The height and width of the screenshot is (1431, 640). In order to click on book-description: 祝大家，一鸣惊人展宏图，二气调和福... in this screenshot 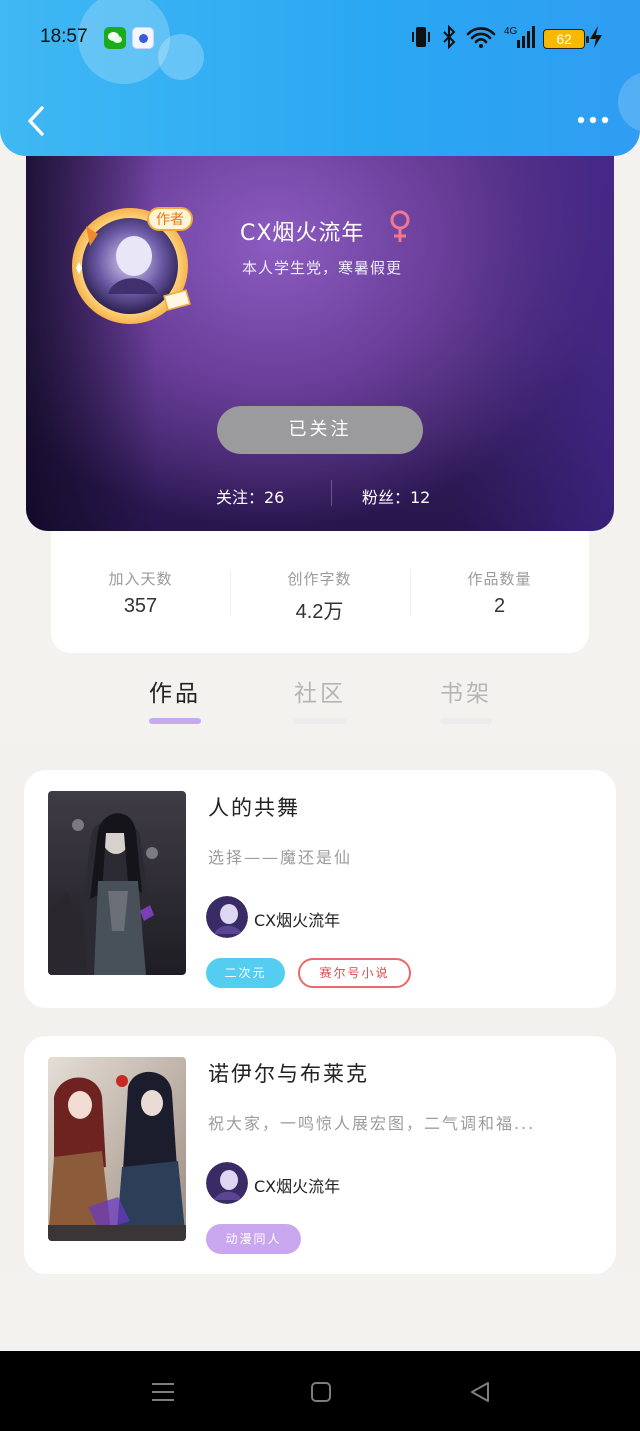, I will do `click(372, 1123)`.